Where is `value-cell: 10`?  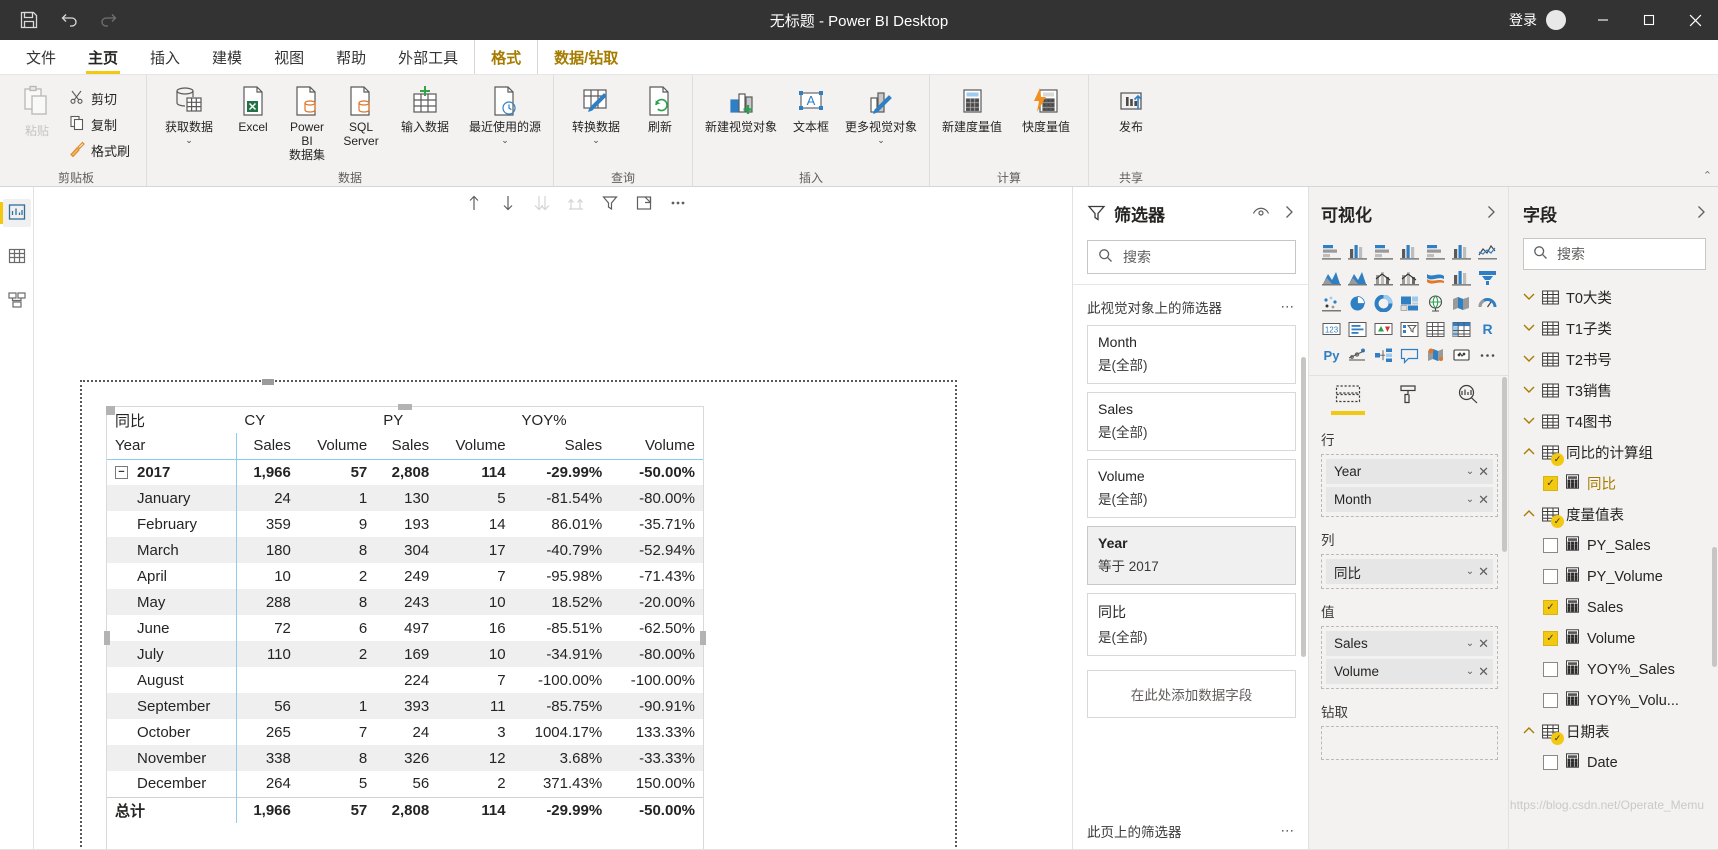
value-cell: 10 is located at coordinates (475, 654).